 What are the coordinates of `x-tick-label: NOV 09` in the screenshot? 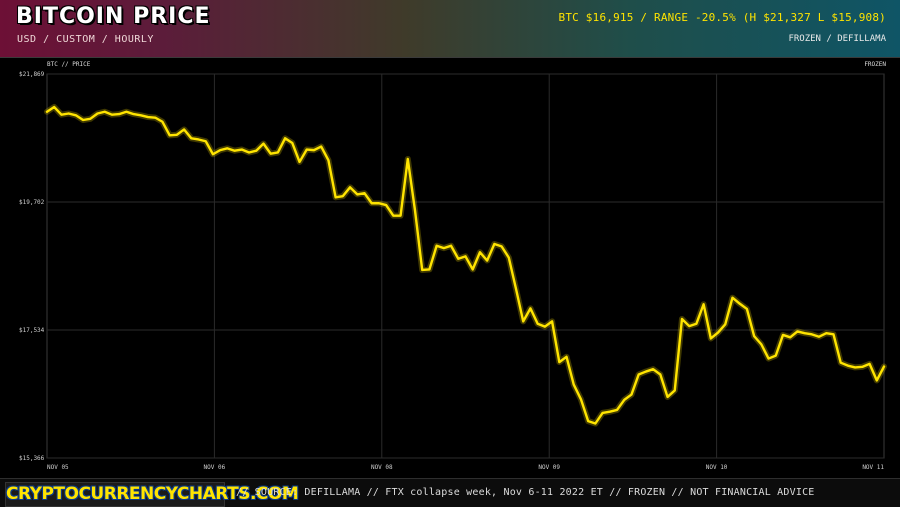 It's located at (549, 467).